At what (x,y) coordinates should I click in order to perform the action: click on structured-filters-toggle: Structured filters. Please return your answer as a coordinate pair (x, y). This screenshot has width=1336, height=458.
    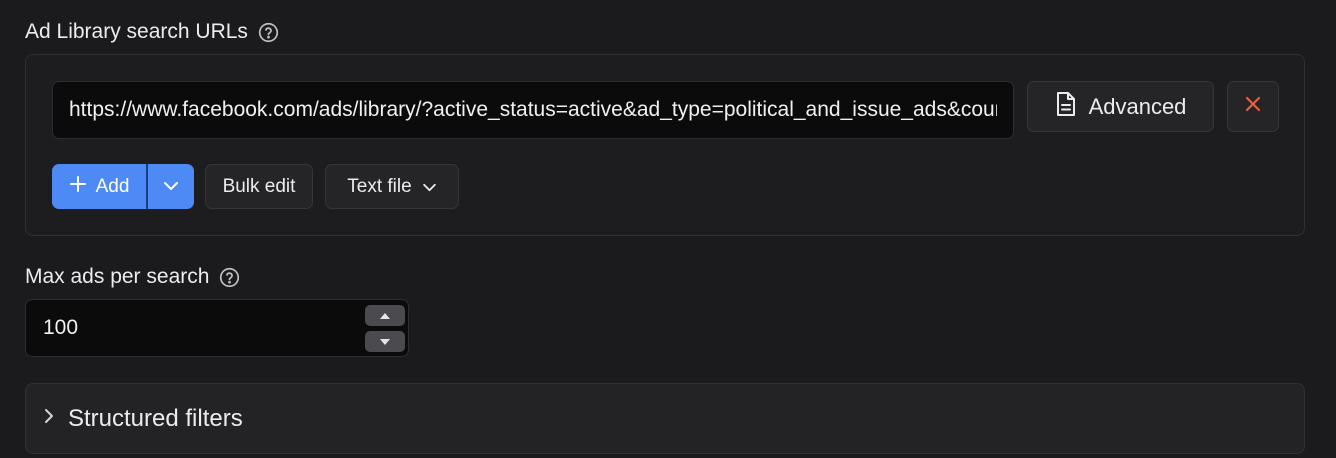
    Looking at the image, I should click on (665, 418).